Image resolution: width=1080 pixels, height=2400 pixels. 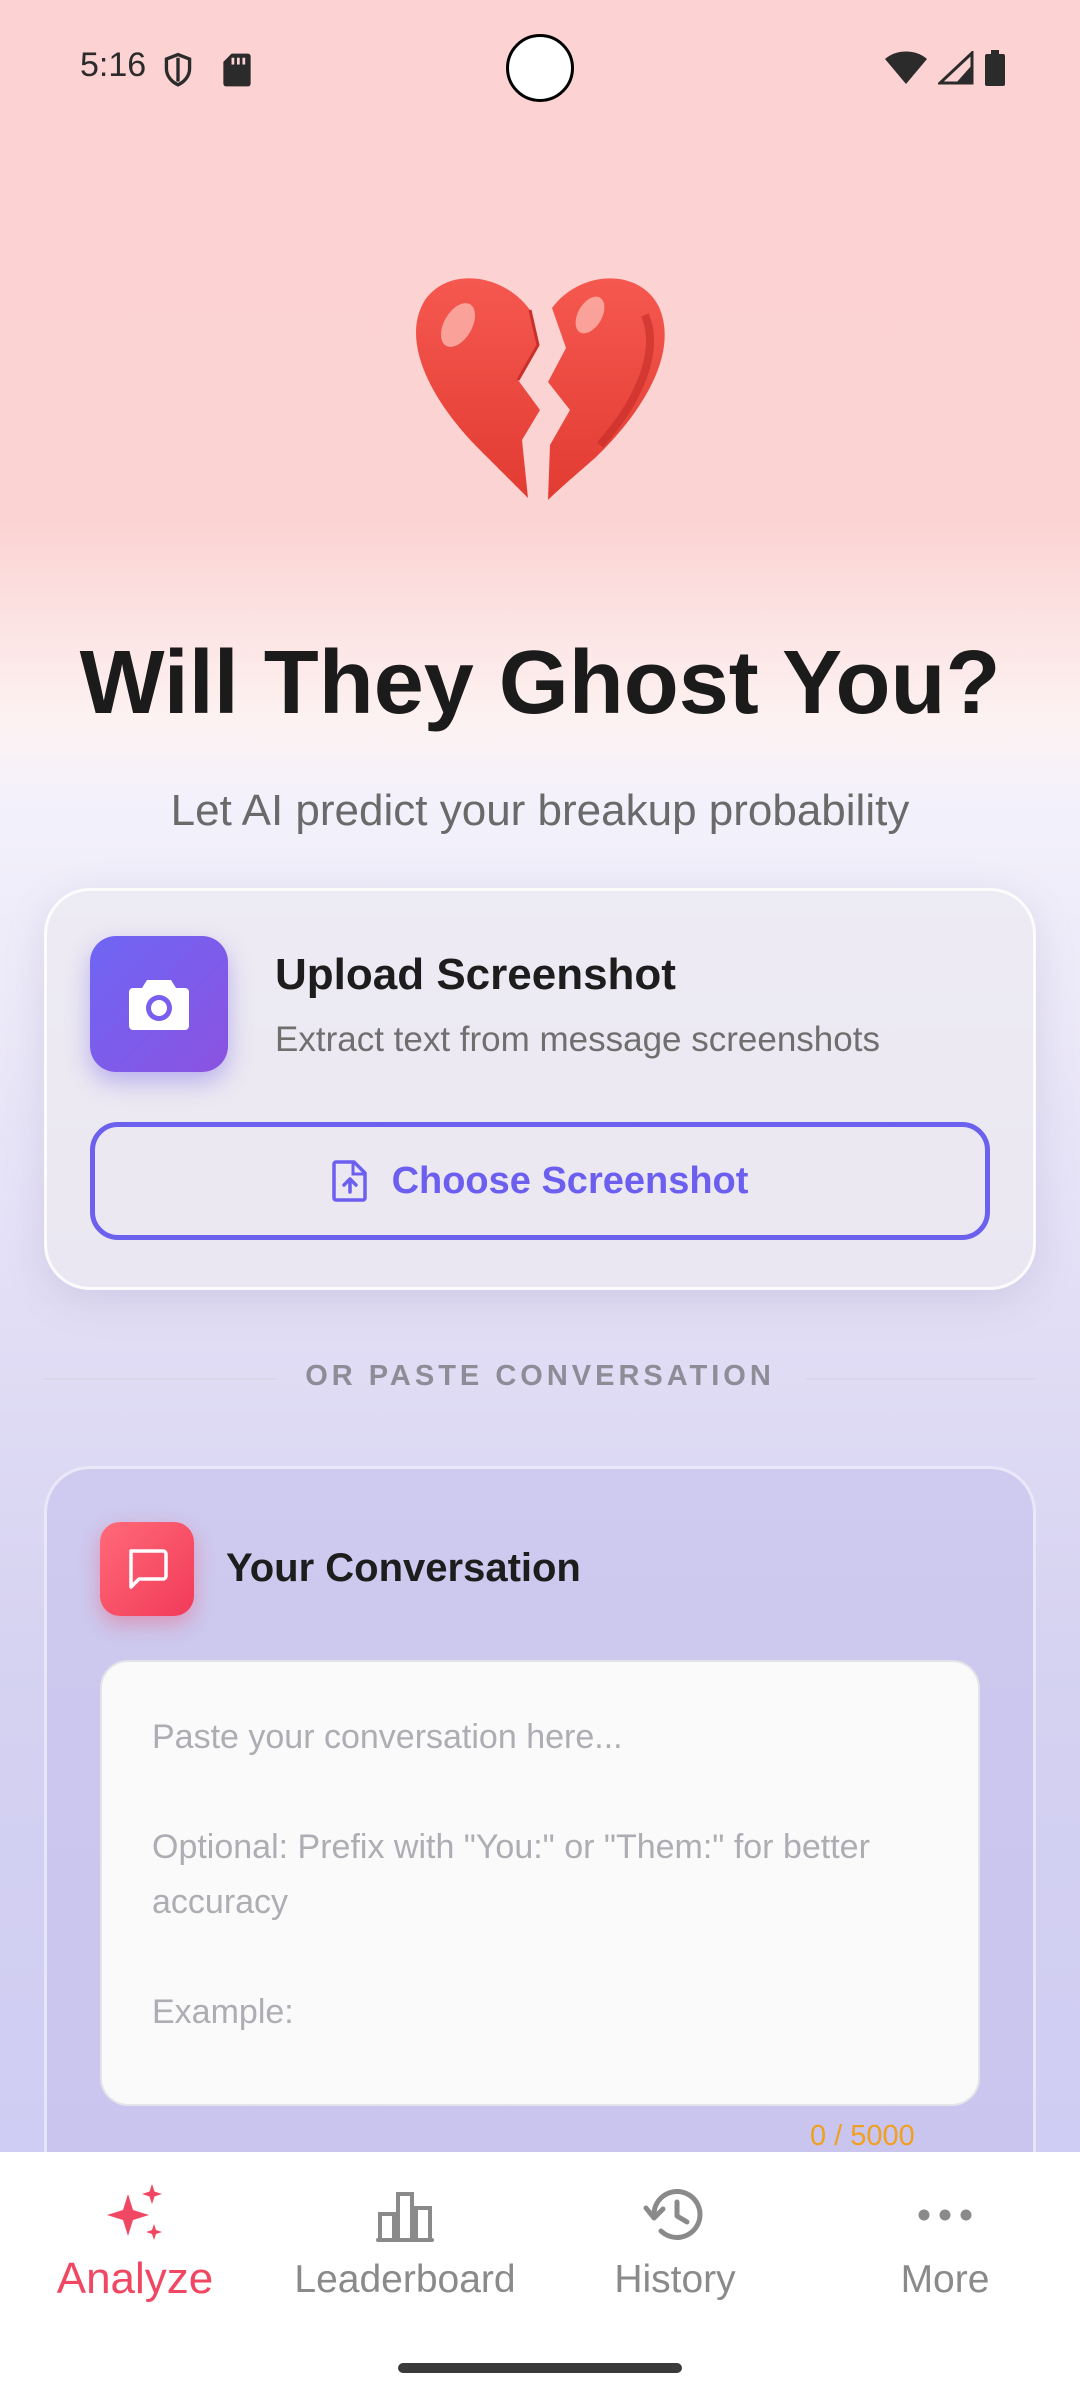 I want to click on sparkles-icon, so click(x=134, y=2212).